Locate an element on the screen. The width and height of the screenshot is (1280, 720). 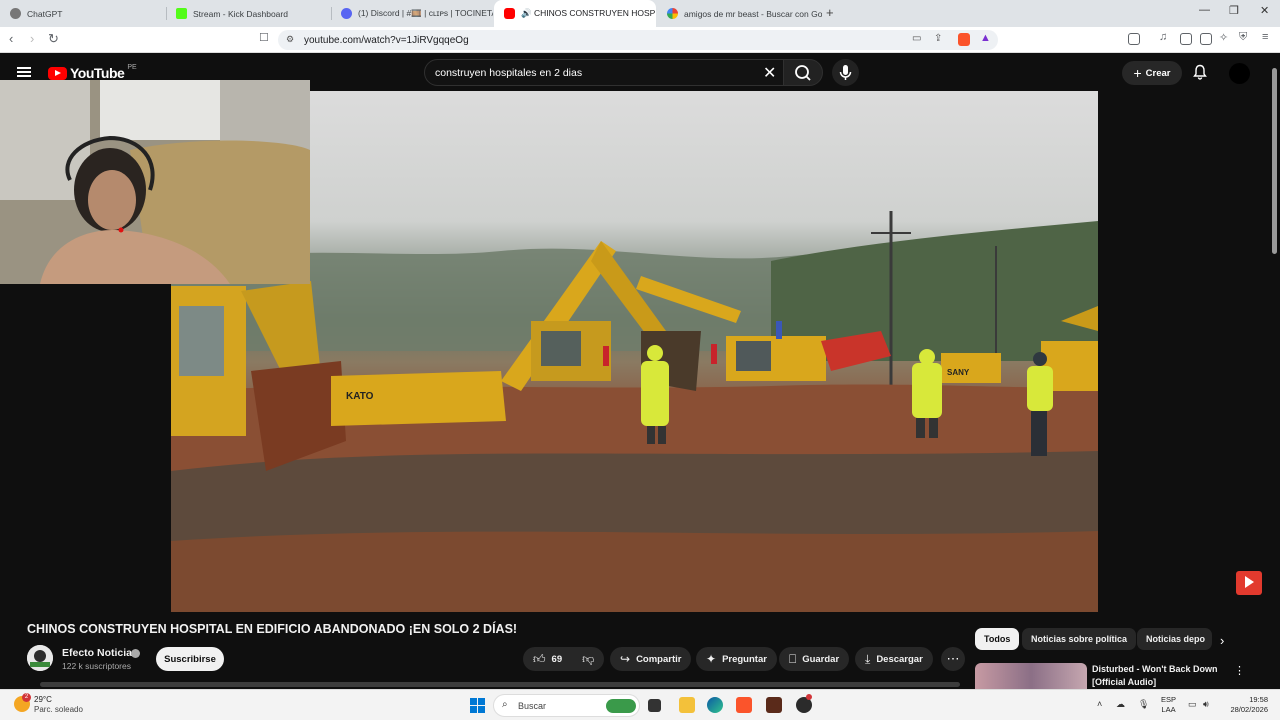
input-language: ESP LAA is located at coordinates (1168, 705).